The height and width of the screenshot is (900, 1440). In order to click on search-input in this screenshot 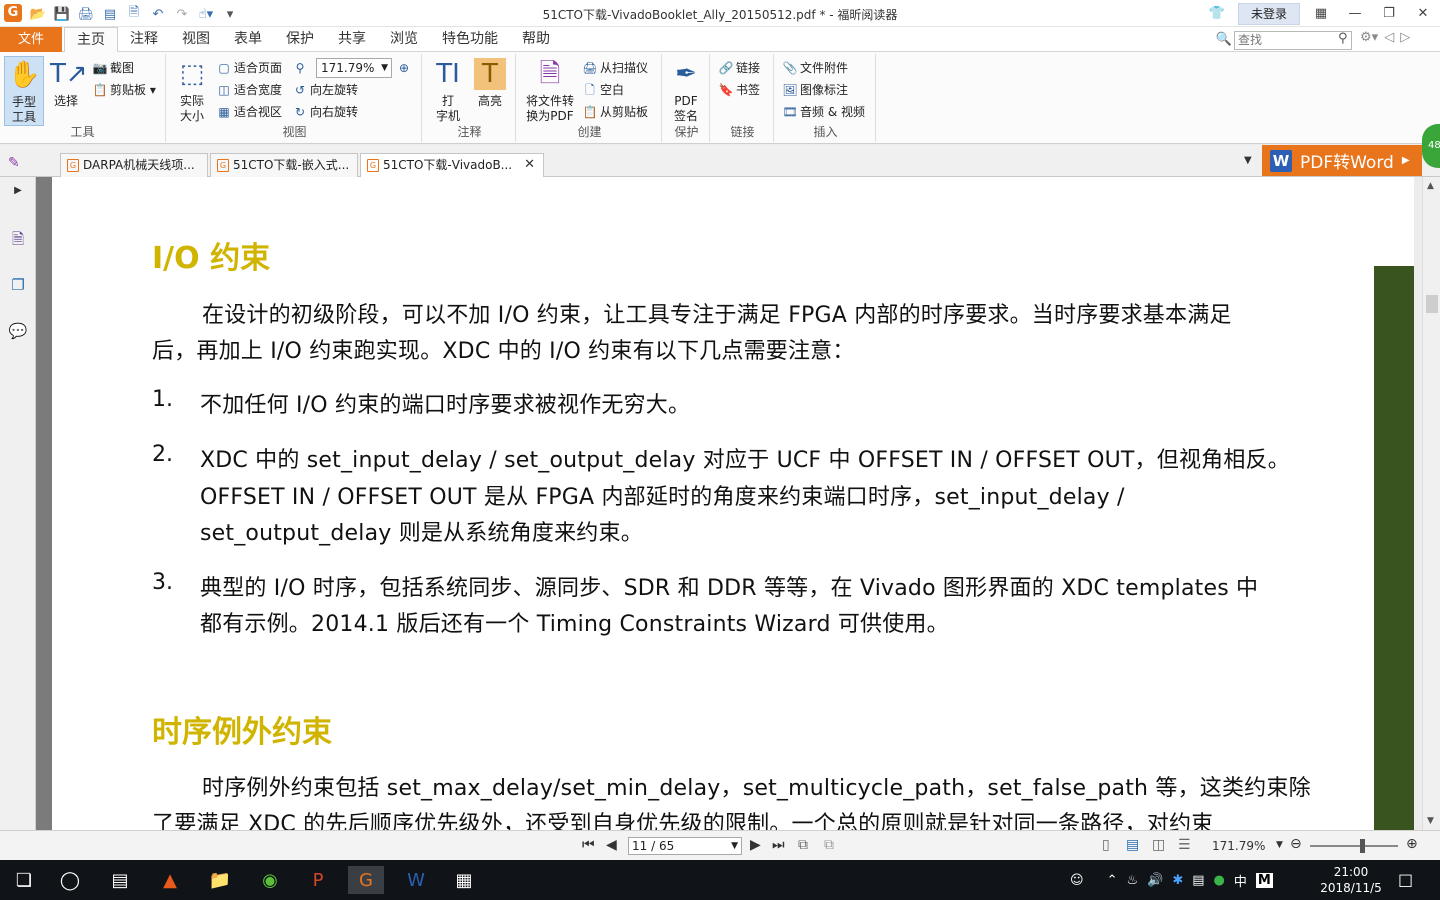, I will do `click(1293, 40)`.